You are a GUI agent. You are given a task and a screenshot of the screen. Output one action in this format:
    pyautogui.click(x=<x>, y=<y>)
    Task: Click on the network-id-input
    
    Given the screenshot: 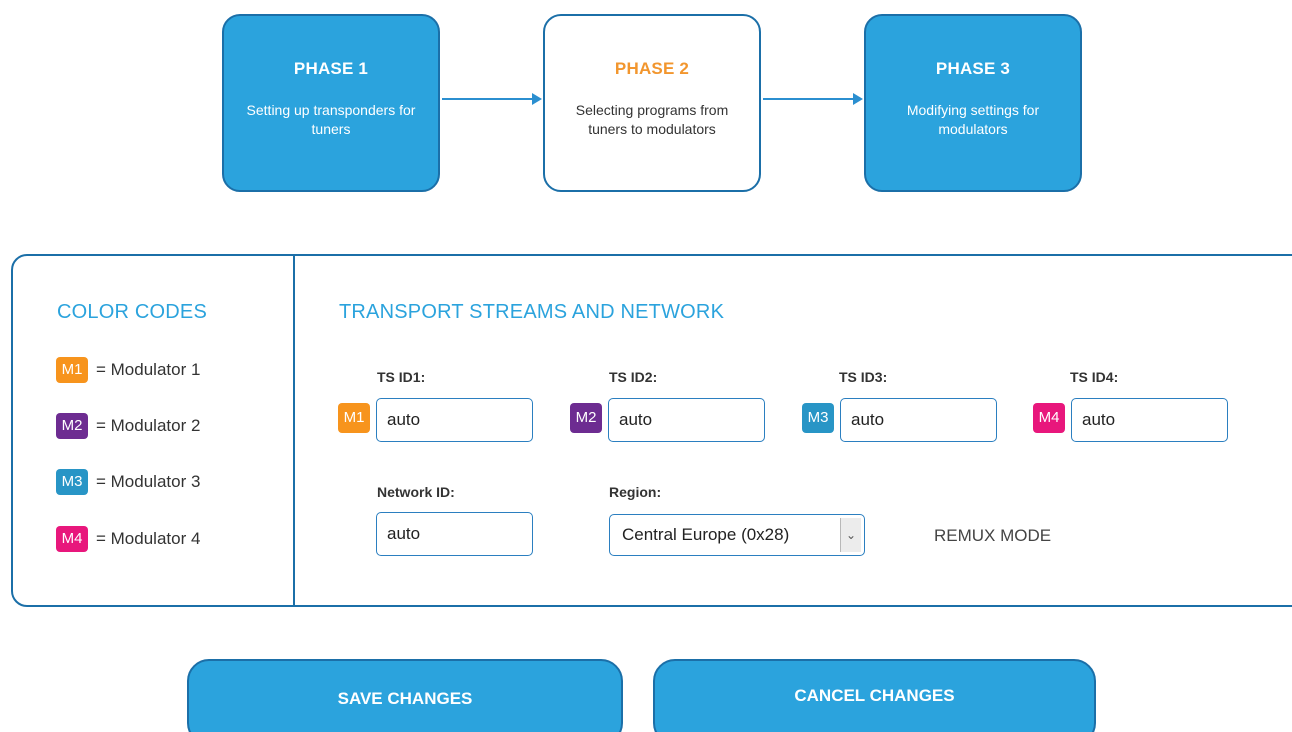 What is the action you would take?
    pyautogui.click(x=454, y=534)
    